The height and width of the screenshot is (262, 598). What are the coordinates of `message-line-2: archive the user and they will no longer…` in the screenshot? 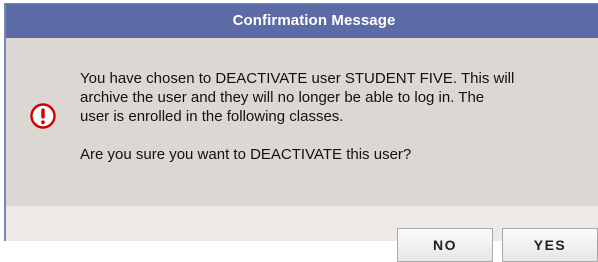 It's located at (282, 97).